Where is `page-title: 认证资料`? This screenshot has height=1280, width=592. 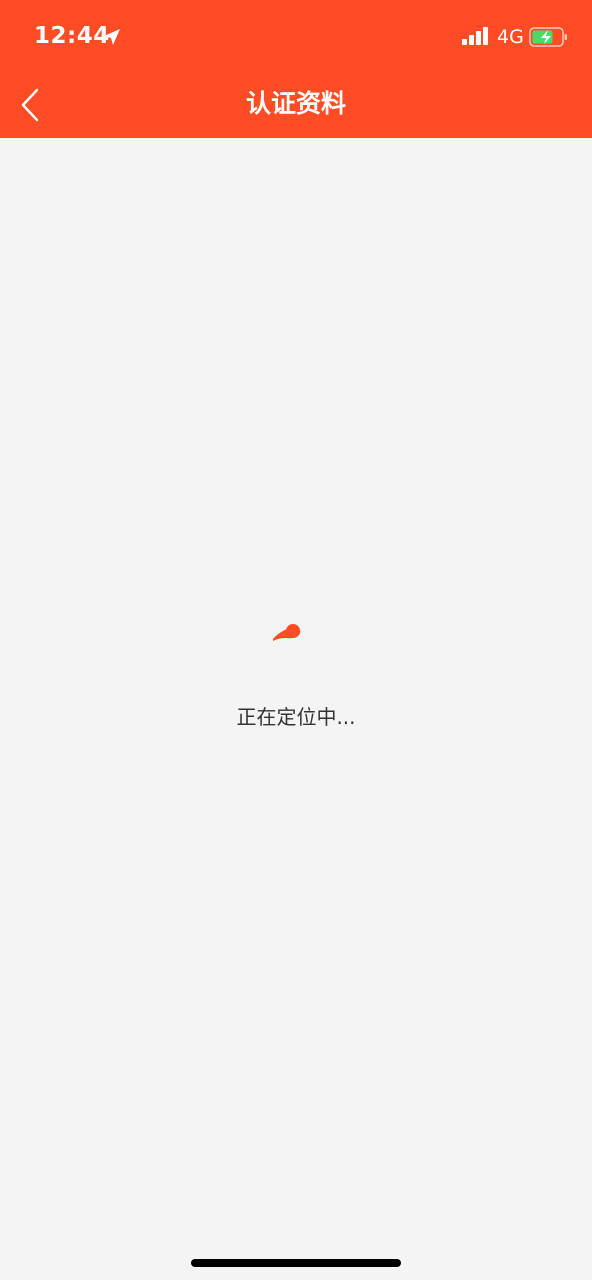
page-title: 认证资料 is located at coordinates (295, 103).